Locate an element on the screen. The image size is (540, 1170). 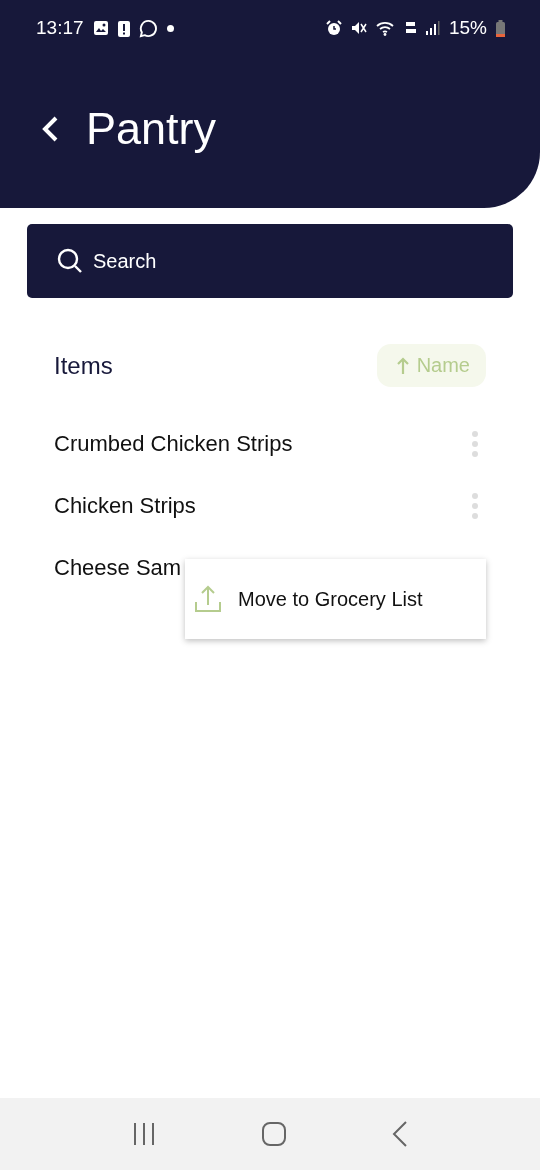
item-name: Cheese Sam is located at coordinates (118, 568).